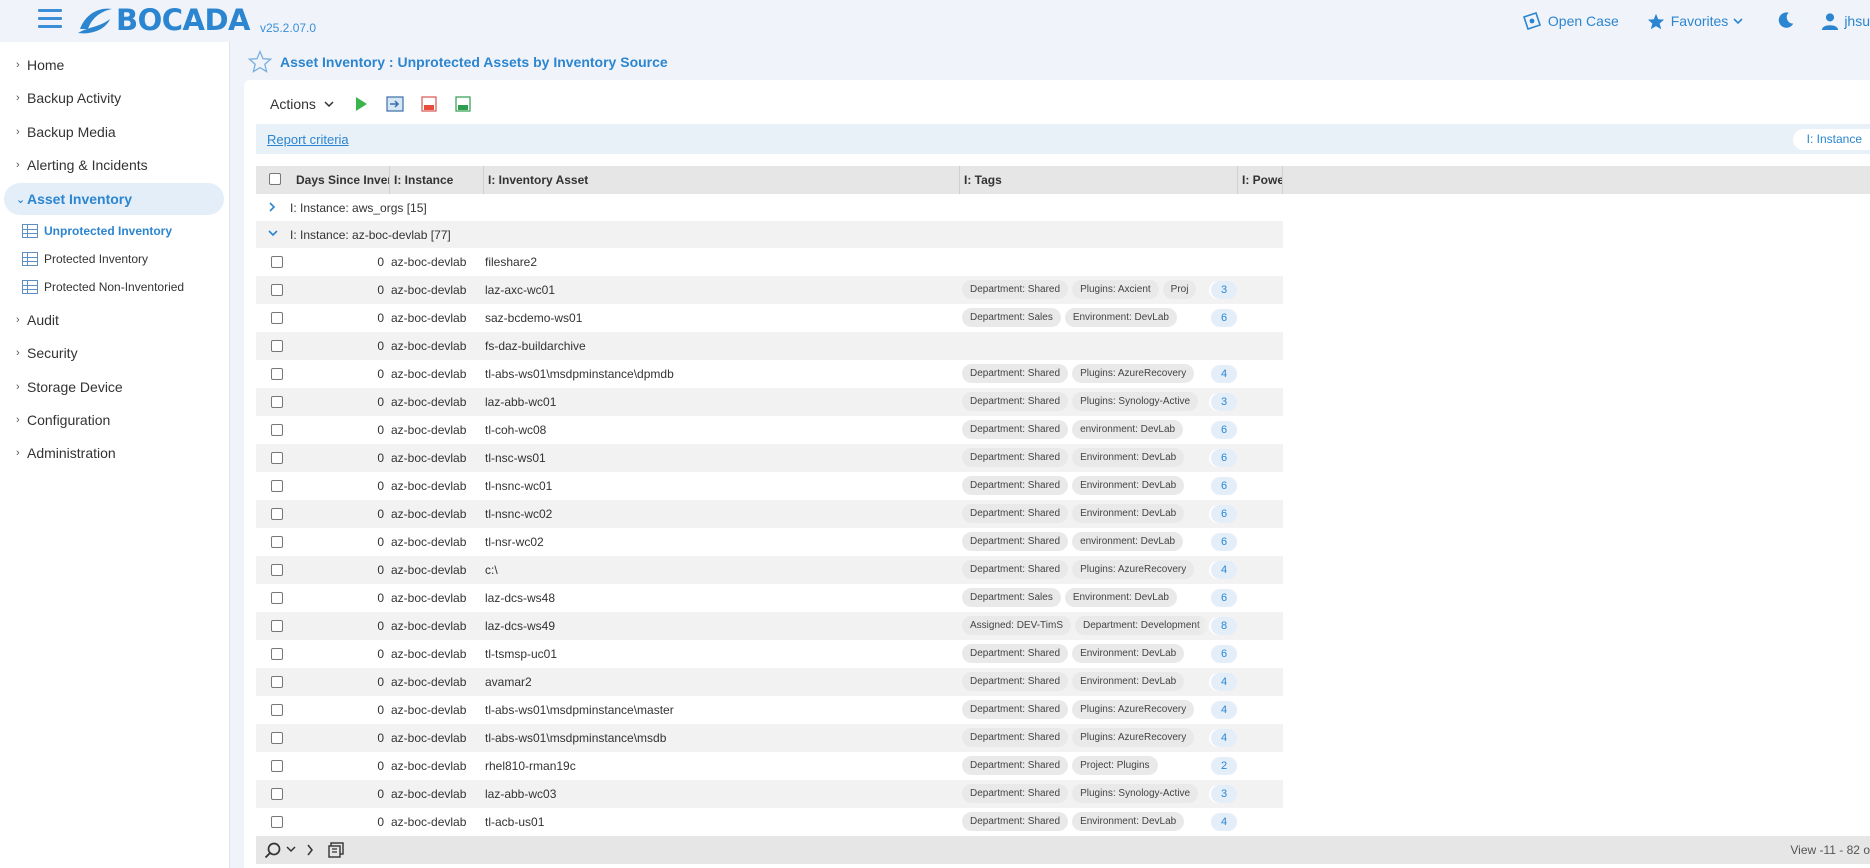  Describe the element at coordinates (308, 139) in the screenshot. I see `report-criteria-link: Report criteria` at that location.